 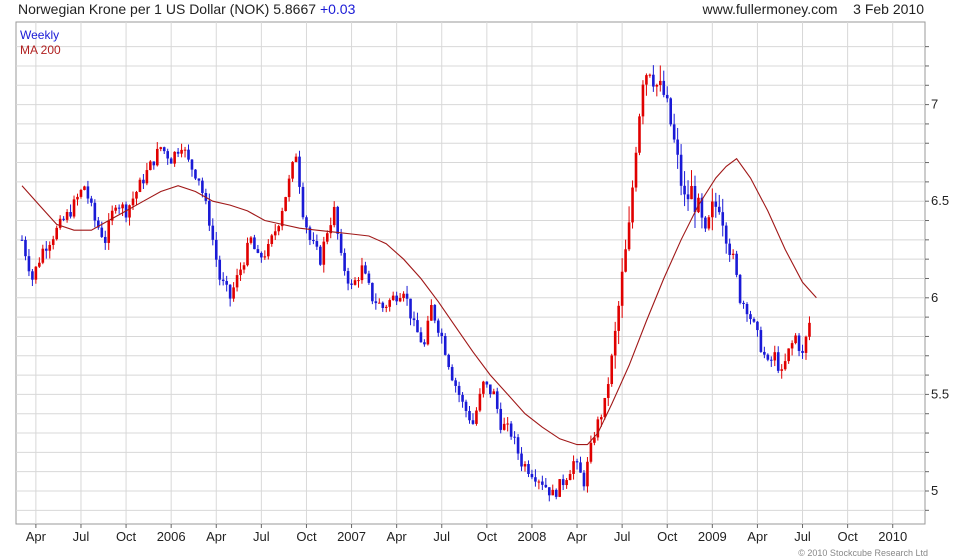 I want to click on legend-ma200: MA 200, so click(x=40, y=50).